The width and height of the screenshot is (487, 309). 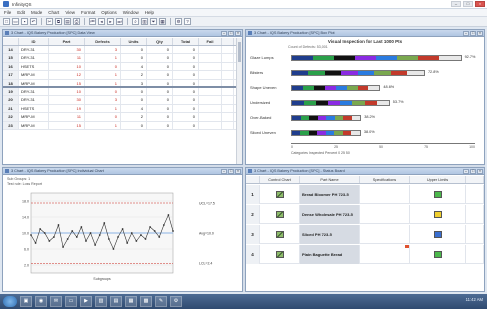 I want to click on zoom-icon: ⌕, so click(x=135, y=21).